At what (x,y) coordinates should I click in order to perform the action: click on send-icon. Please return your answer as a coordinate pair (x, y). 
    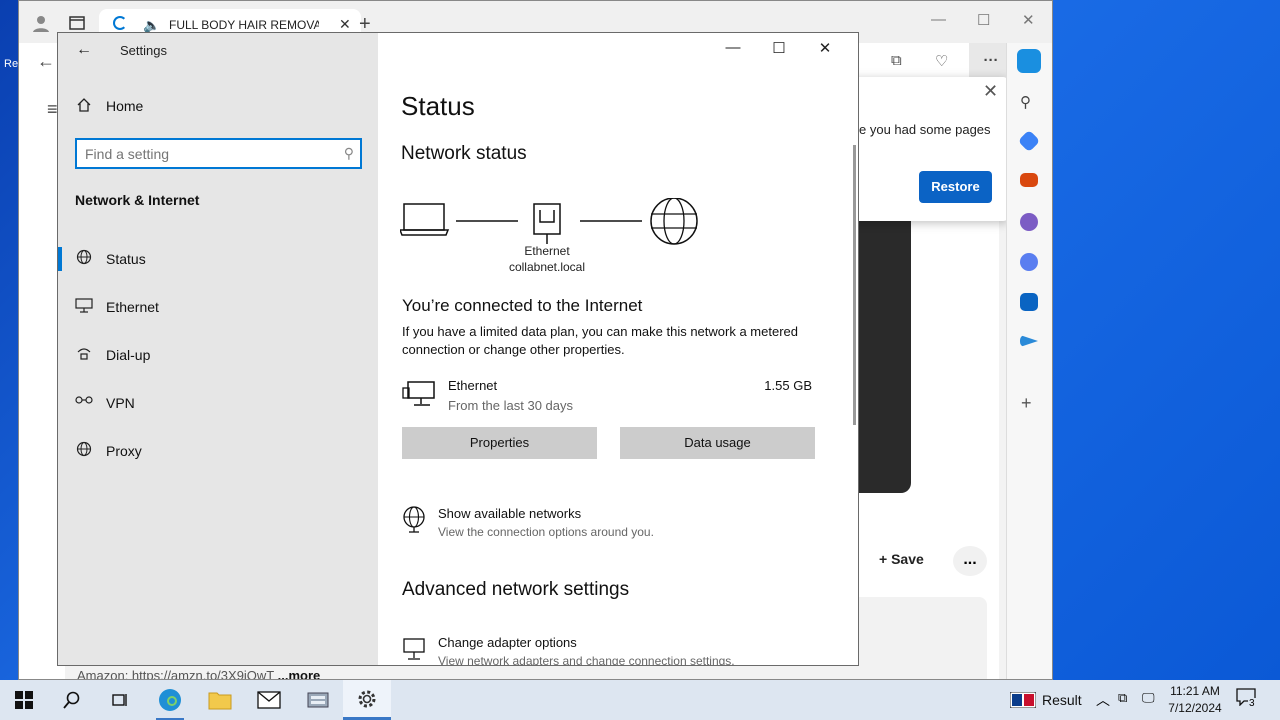
    Looking at the image, I should click on (1029, 341).